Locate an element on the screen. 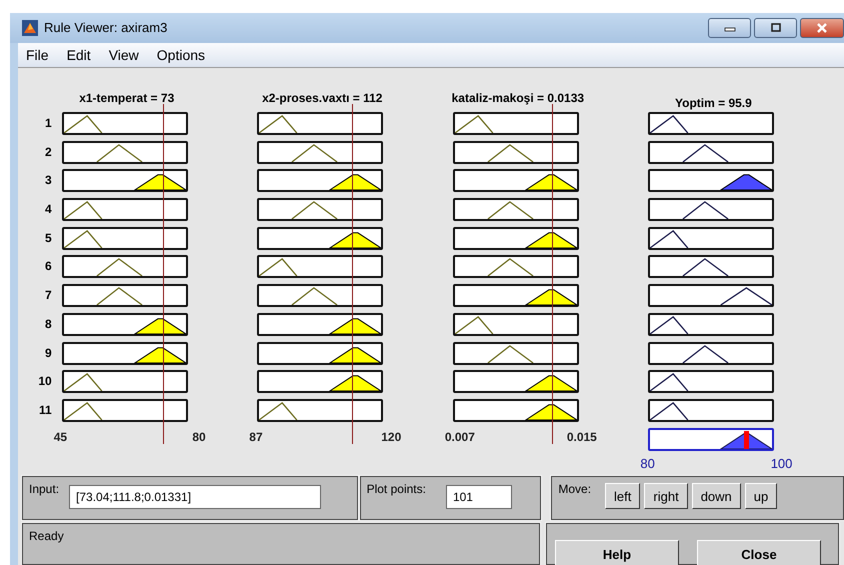  output-value-marker is located at coordinates (747, 439).